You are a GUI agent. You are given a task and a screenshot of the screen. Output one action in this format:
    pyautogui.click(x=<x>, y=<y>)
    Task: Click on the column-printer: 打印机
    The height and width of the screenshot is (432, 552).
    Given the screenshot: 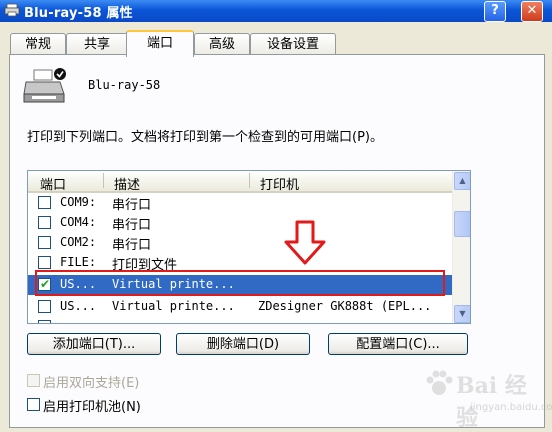 What is the action you would take?
    pyautogui.click(x=279, y=183)
    